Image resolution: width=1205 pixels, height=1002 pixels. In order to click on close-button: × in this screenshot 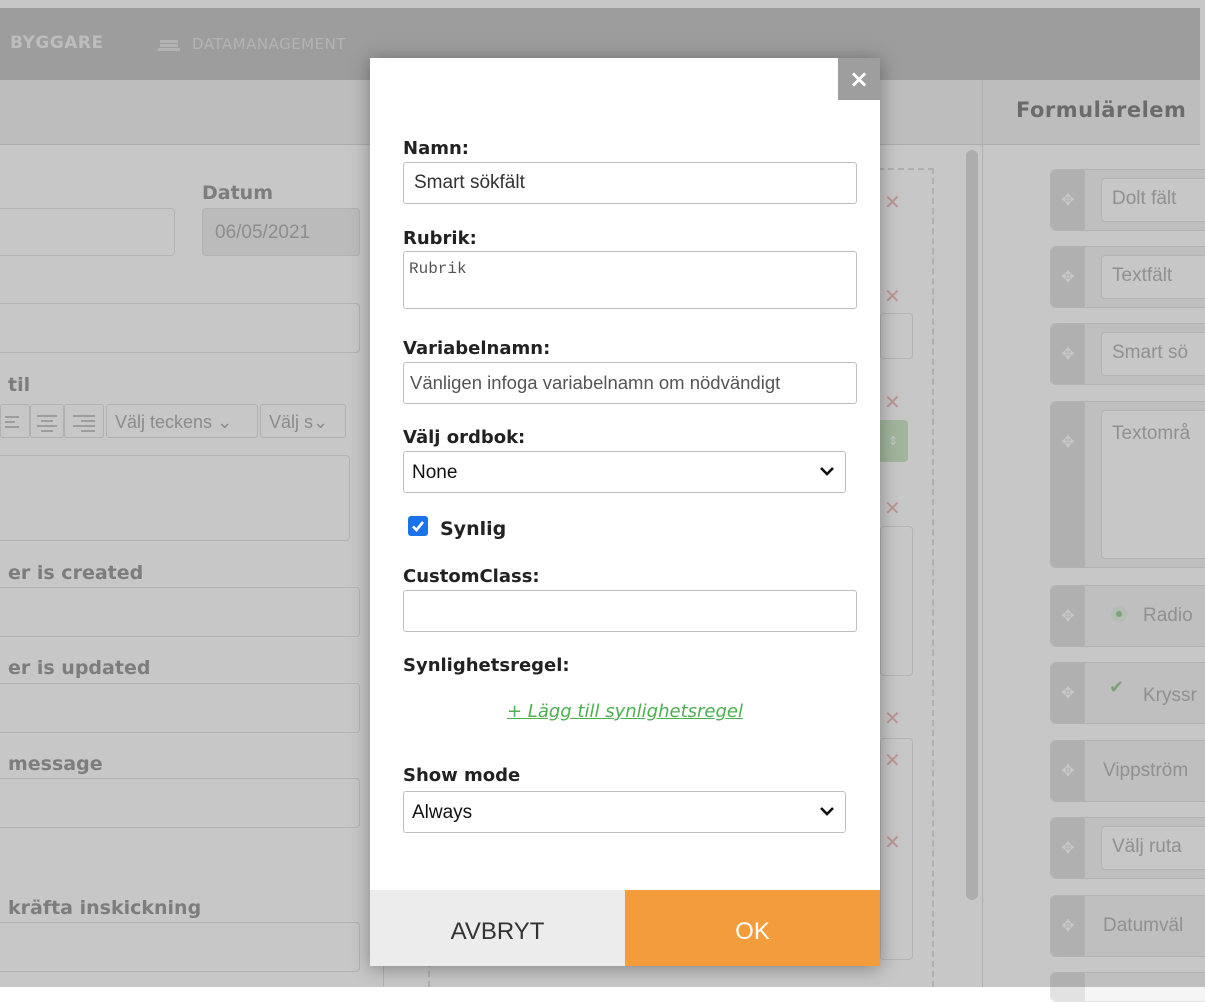, I will do `click(859, 79)`.